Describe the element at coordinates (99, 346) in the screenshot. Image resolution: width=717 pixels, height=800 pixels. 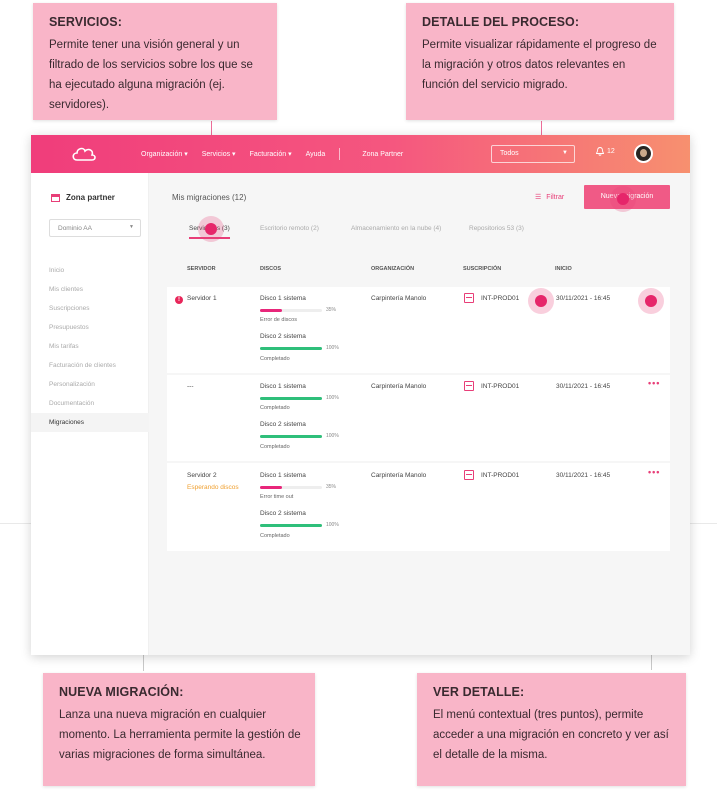
I see `sidebar-item-mis-tarifas: Mis tarifas` at that location.